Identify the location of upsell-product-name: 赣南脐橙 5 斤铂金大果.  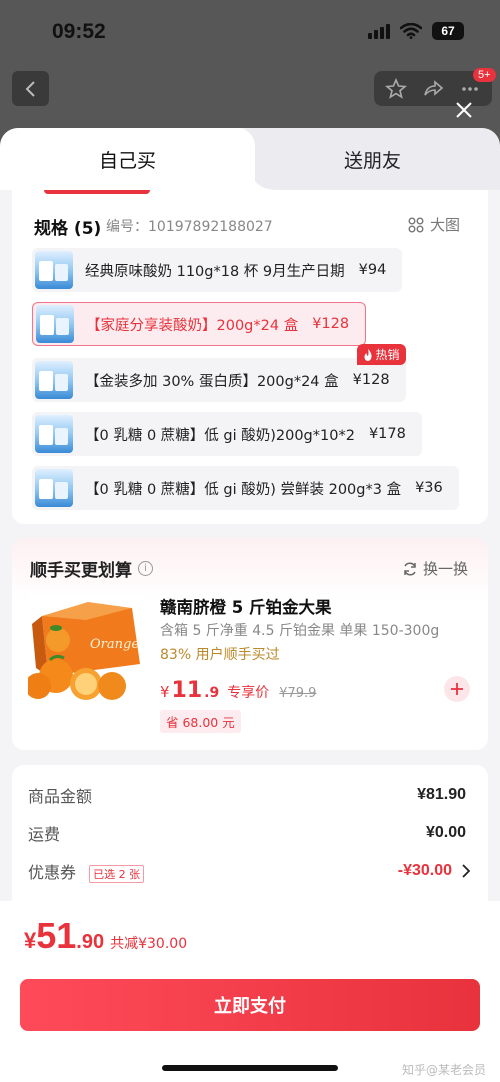
(245, 606).